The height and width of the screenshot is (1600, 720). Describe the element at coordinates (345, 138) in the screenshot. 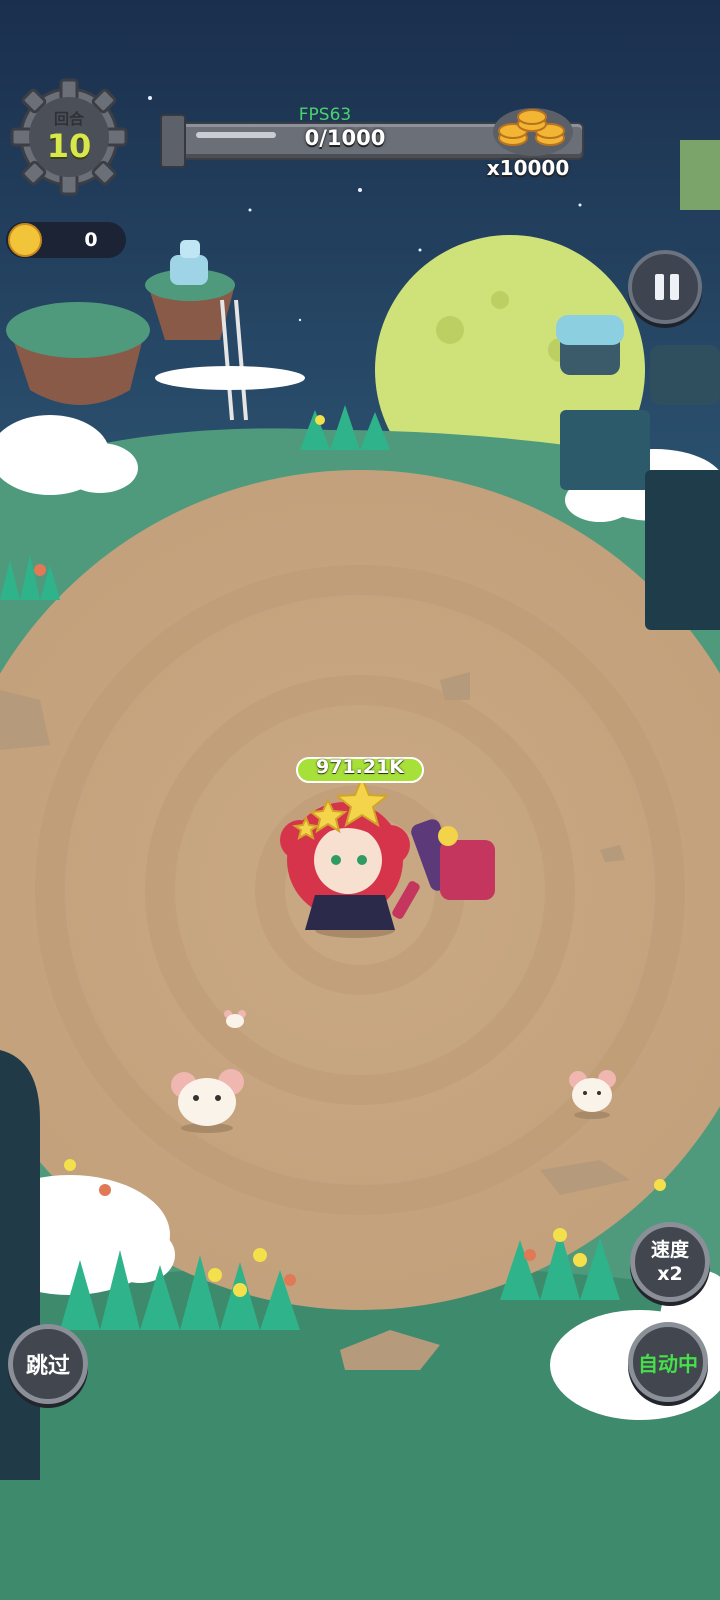

I see `wave-progress-text: 0/1000` at that location.